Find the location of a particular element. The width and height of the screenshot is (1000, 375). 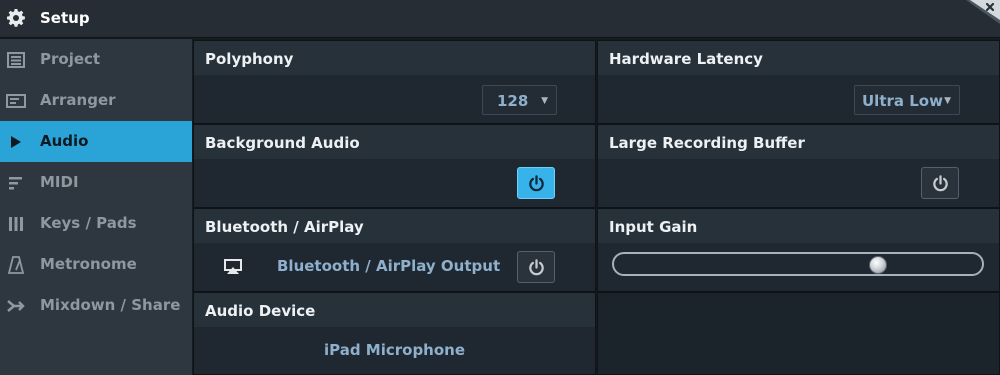

list-icon is located at coordinates (16, 60).